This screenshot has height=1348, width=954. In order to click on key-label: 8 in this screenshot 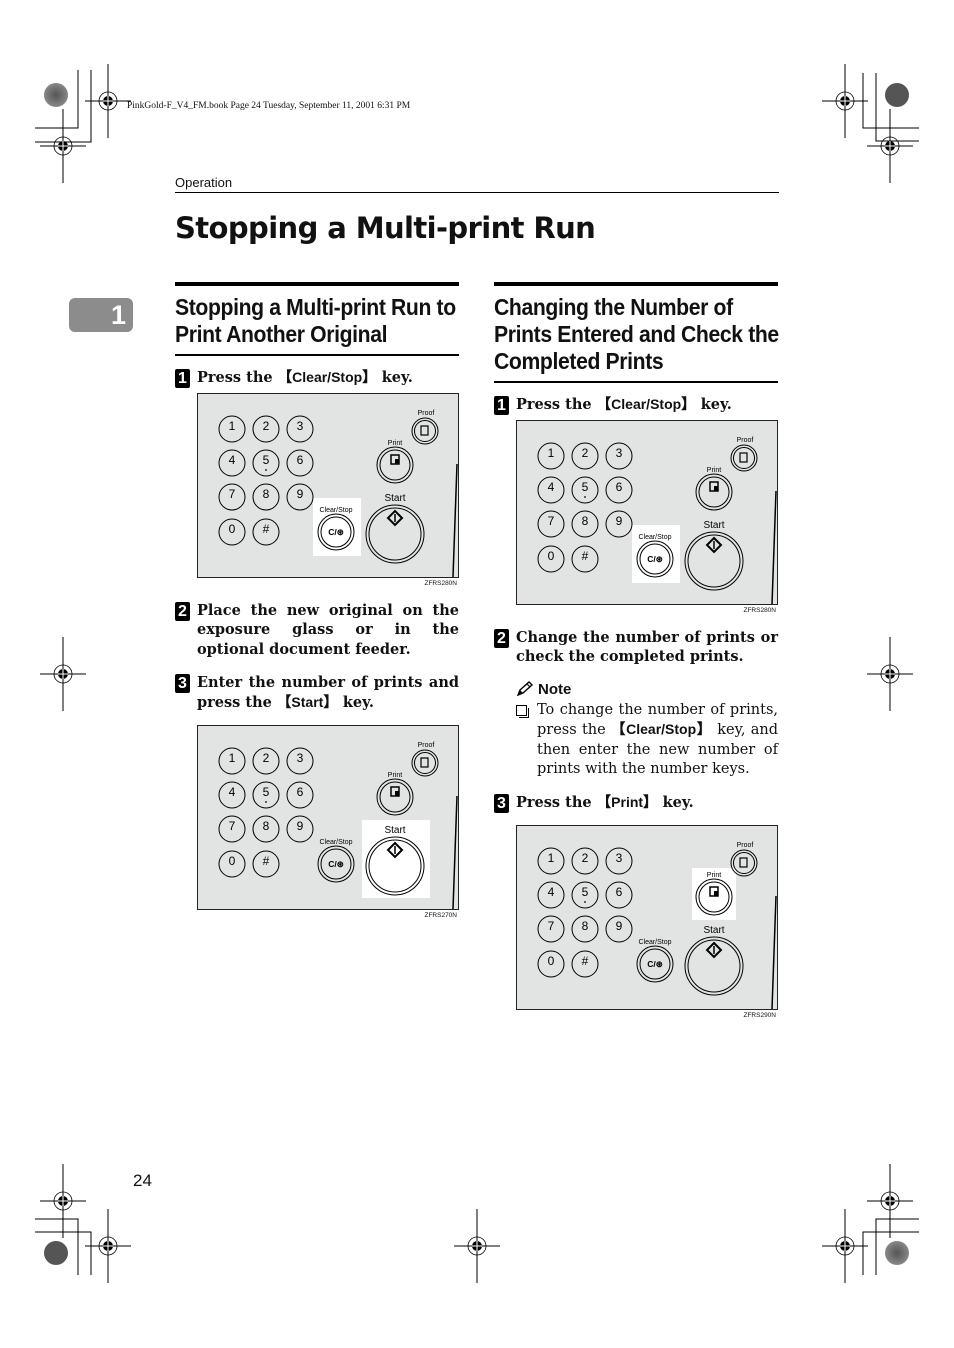, I will do `click(266, 826)`.